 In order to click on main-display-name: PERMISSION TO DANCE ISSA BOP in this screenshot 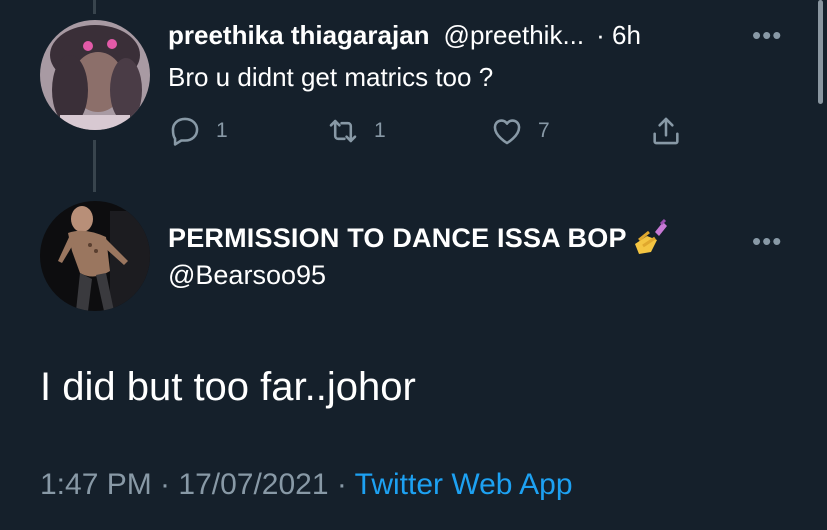, I will do `click(397, 238)`.